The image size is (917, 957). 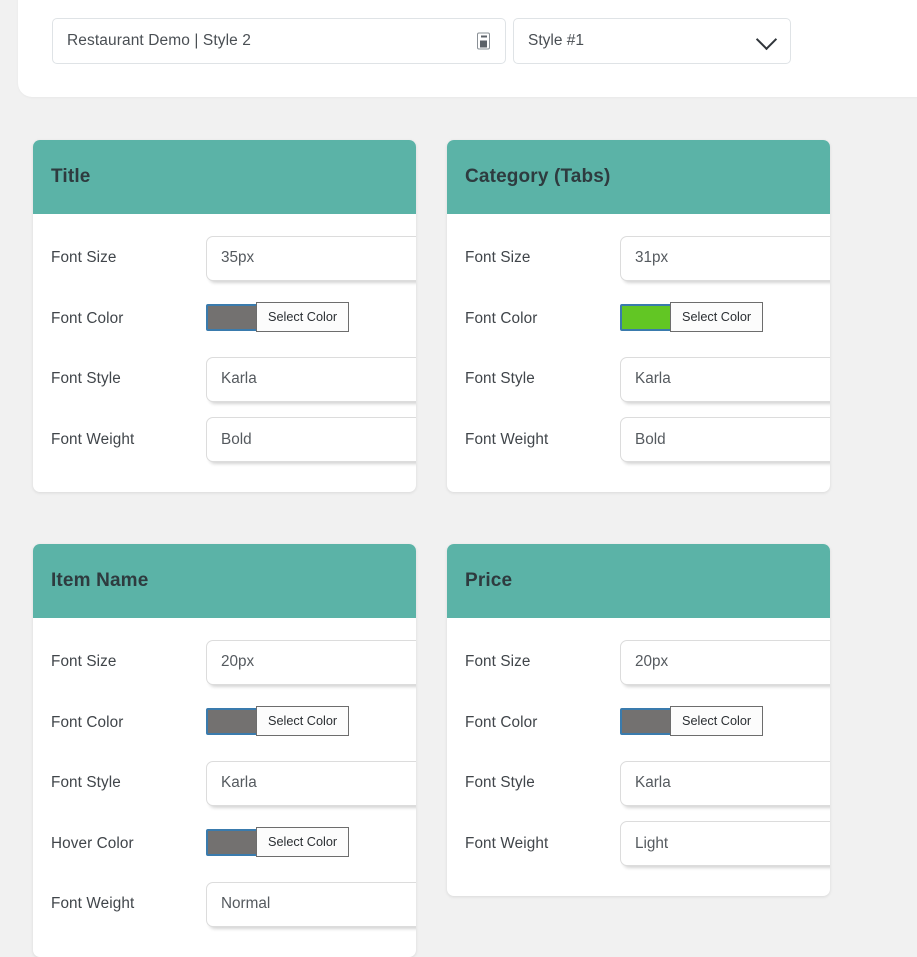 What do you see at coordinates (638, 581) in the screenshot?
I see `card-header-price: Price` at bounding box center [638, 581].